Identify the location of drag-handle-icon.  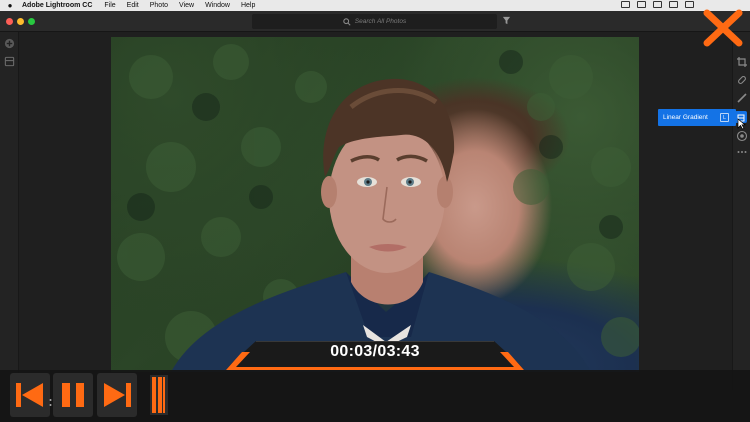
(50, 403).